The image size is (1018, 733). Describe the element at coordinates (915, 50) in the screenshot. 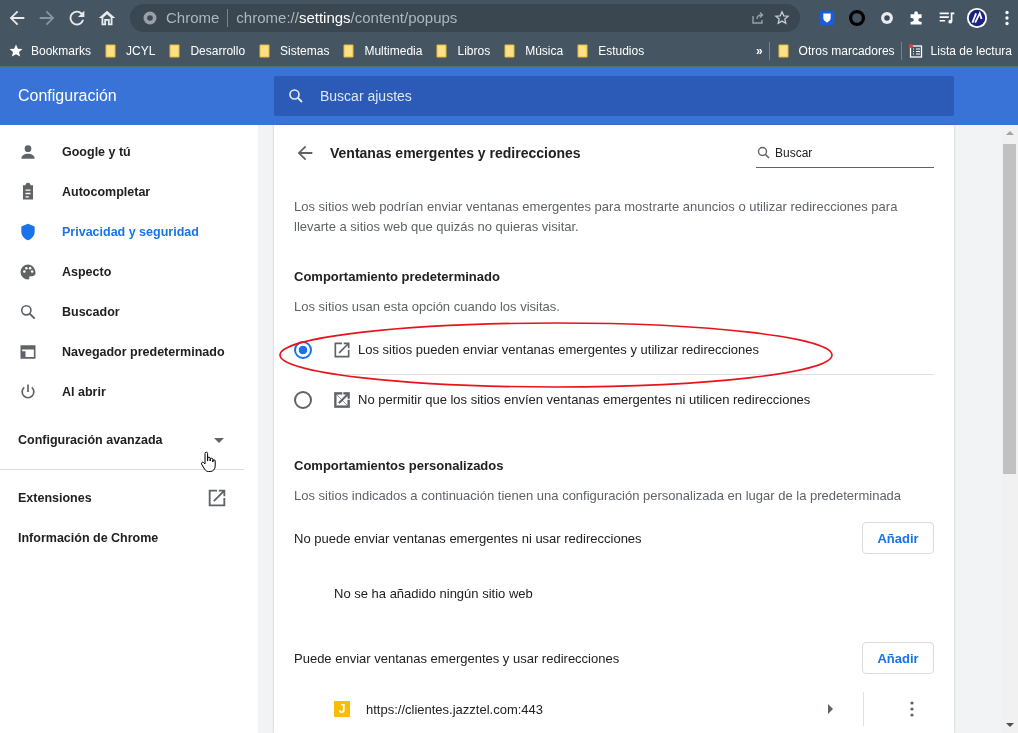

I see `reading-list-icon` at that location.